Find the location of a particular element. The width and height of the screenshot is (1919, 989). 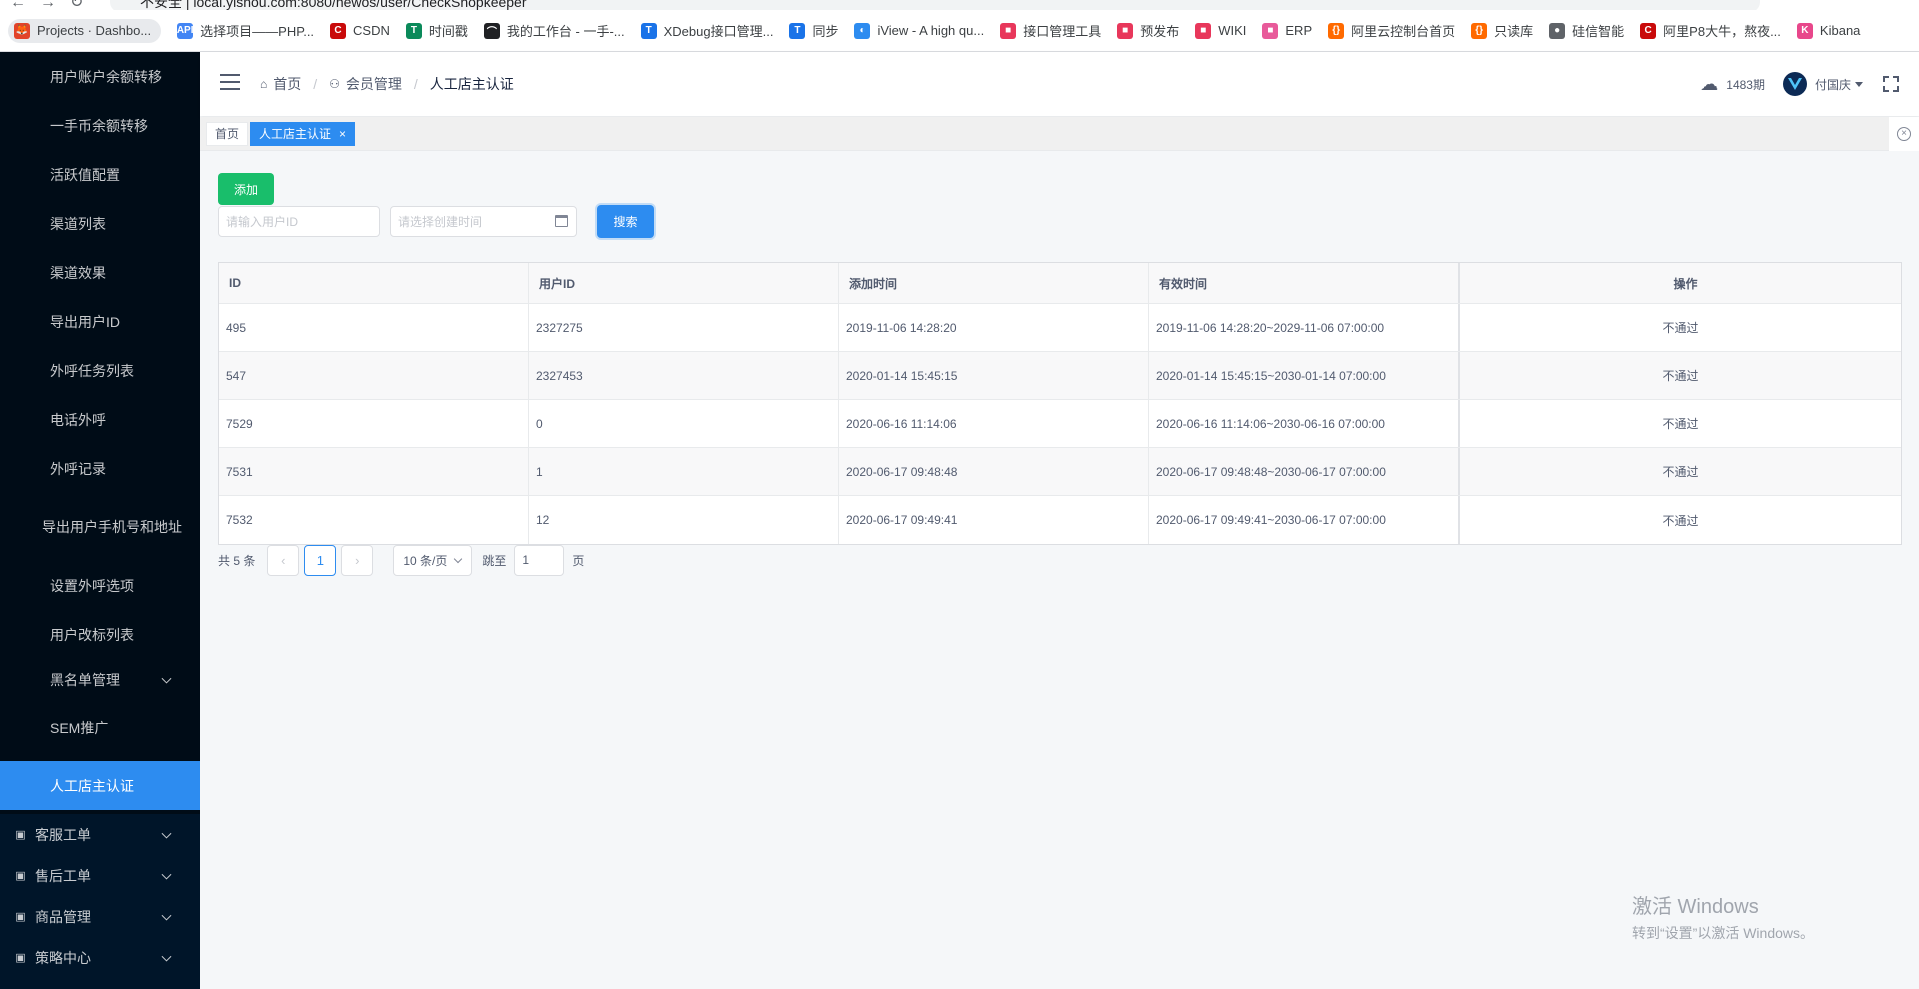

close-icon: × is located at coordinates (342, 134).